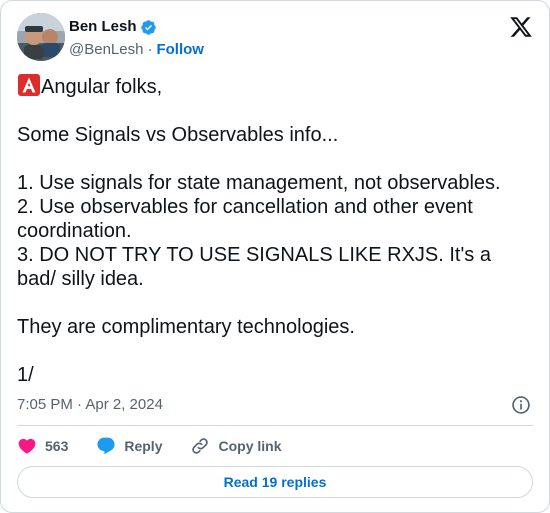 This screenshot has width=550, height=513. I want to click on author-name-row: Ben Lesh, so click(113, 27).